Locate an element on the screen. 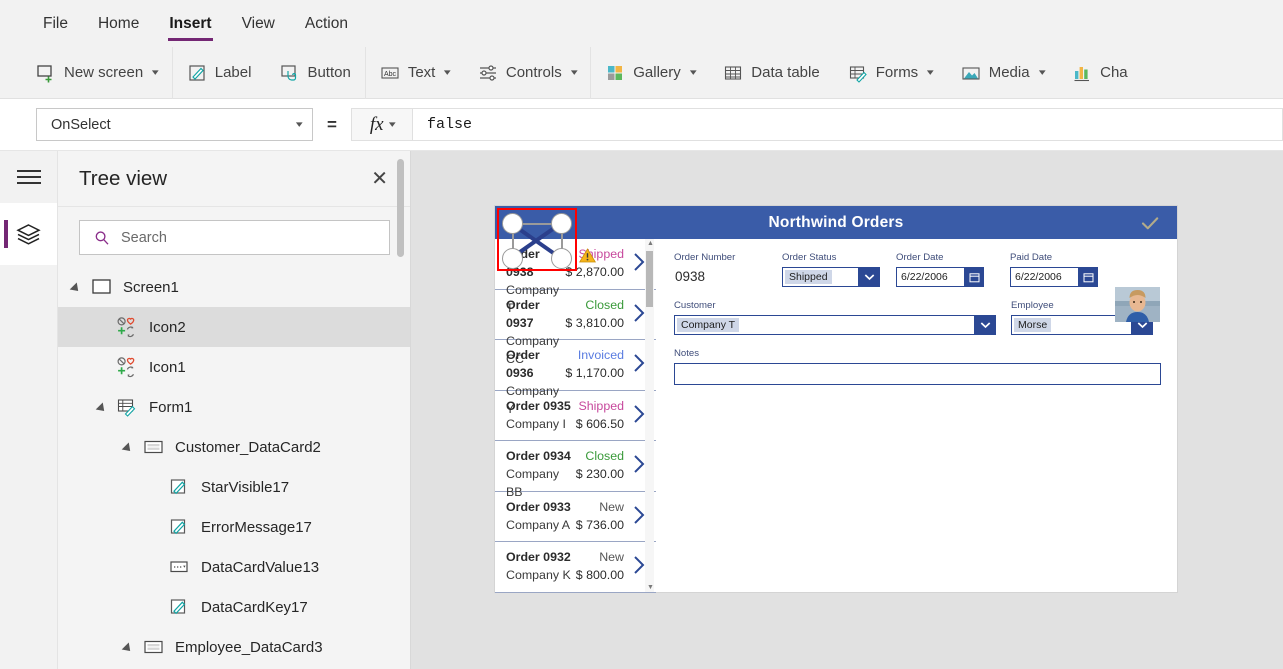  gallery-item: Order 0937 Company CC Closed $ 3,810.00 is located at coordinates (575, 328).